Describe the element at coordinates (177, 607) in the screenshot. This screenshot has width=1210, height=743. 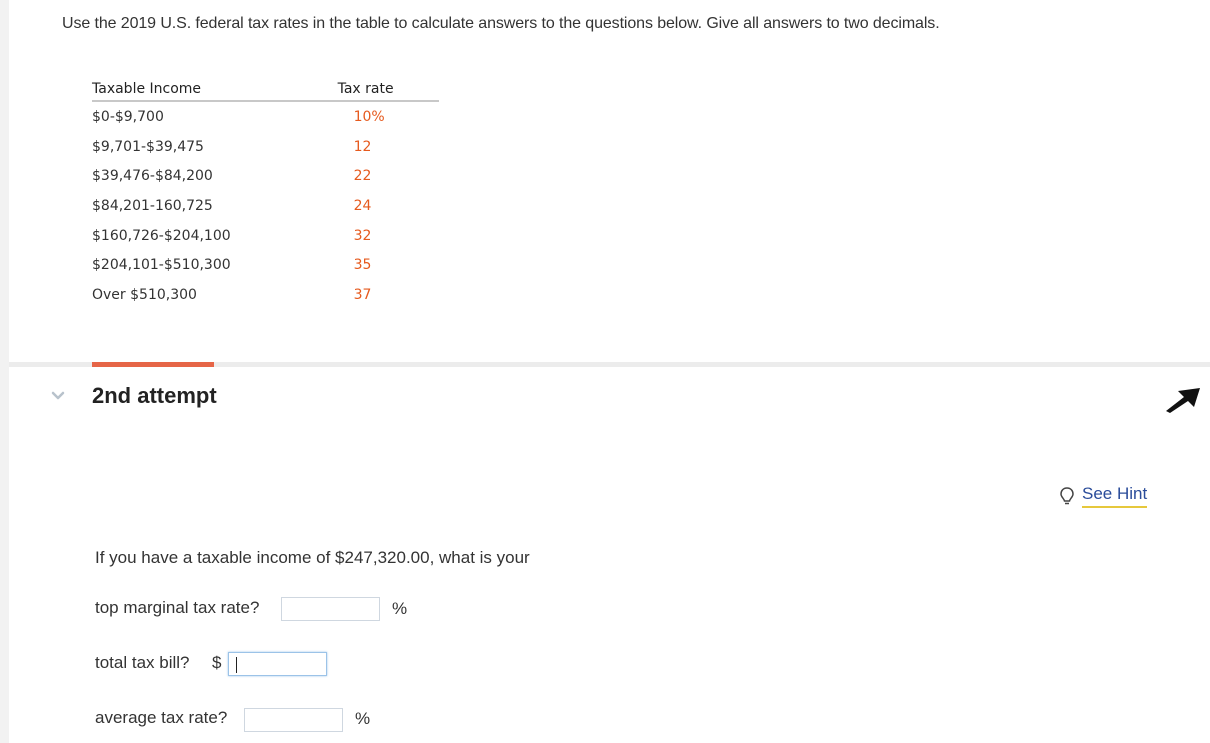
I see `q1-label: top marginal tax rate?` at that location.